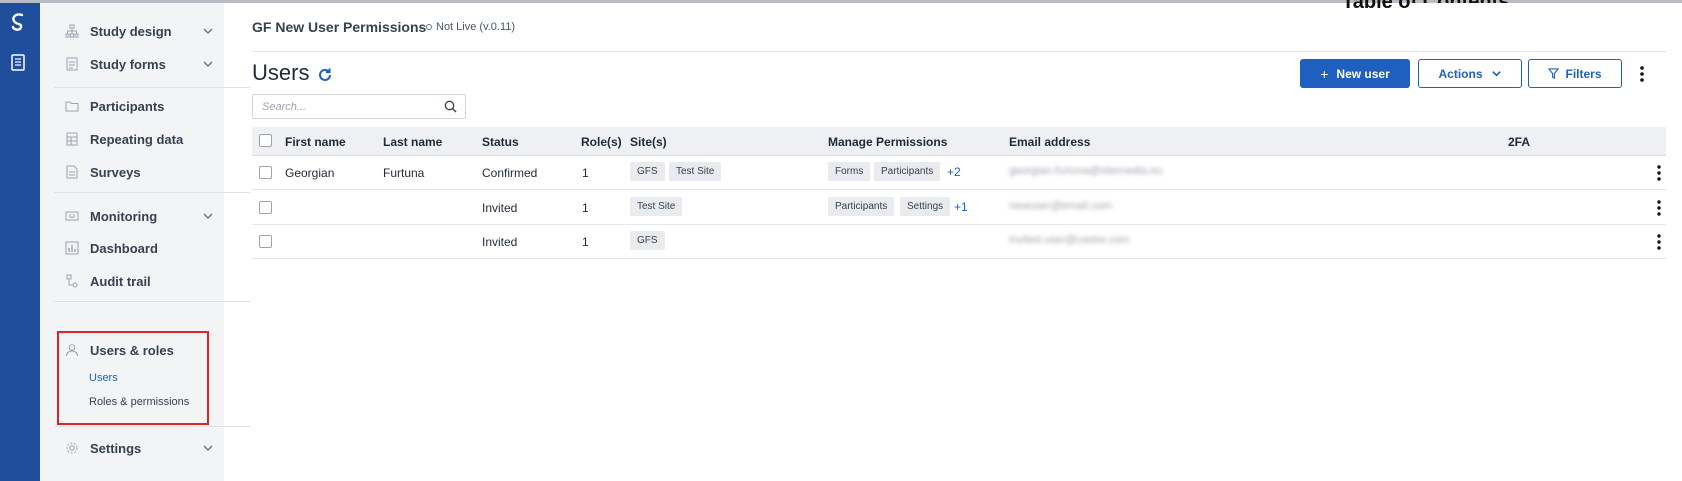 The width and height of the screenshot is (1682, 481). I want to click on sidebar-item-dashboard: Dashboard, so click(140, 248).